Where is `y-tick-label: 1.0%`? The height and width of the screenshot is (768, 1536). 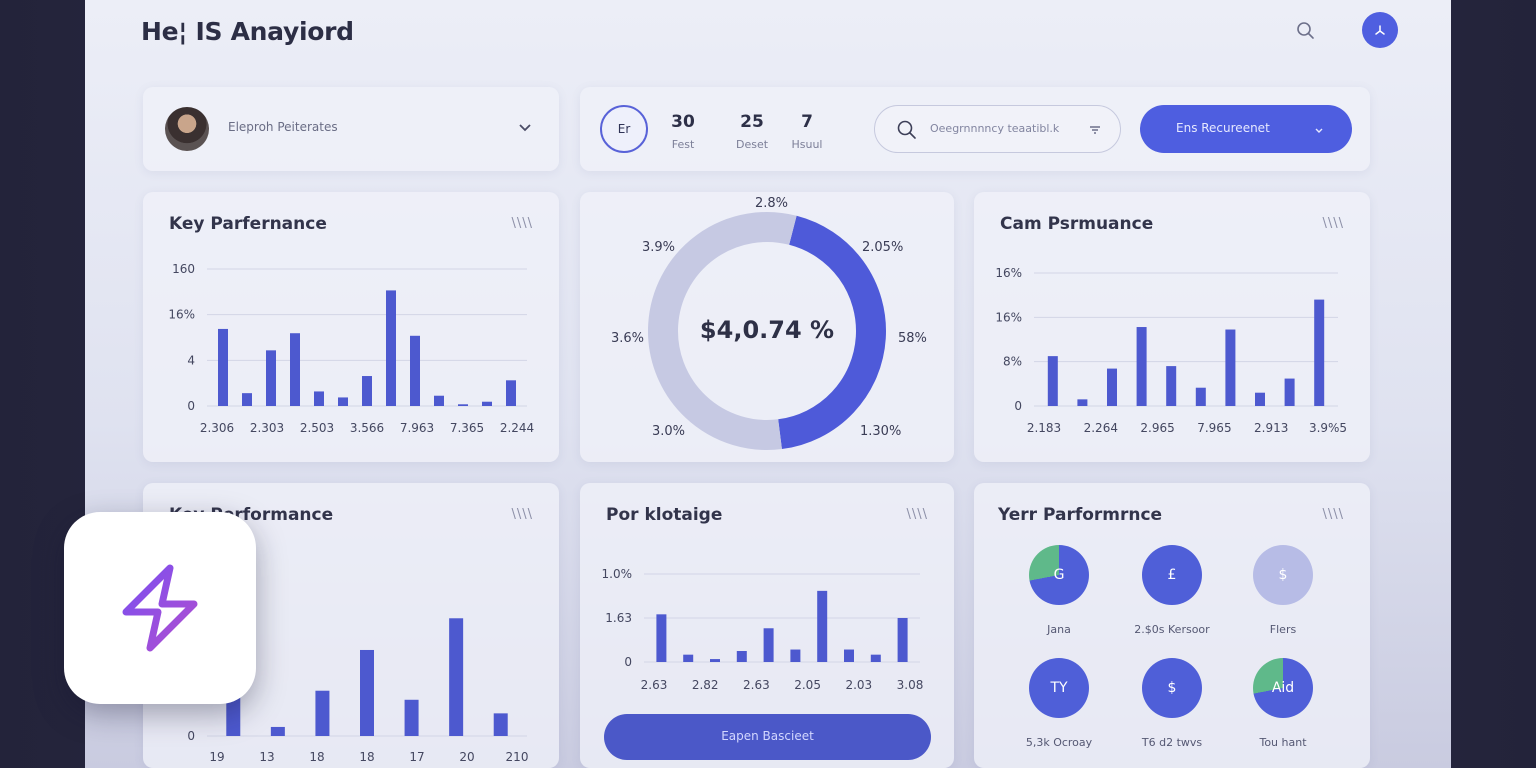 y-tick-label: 1.0% is located at coordinates (617, 574).